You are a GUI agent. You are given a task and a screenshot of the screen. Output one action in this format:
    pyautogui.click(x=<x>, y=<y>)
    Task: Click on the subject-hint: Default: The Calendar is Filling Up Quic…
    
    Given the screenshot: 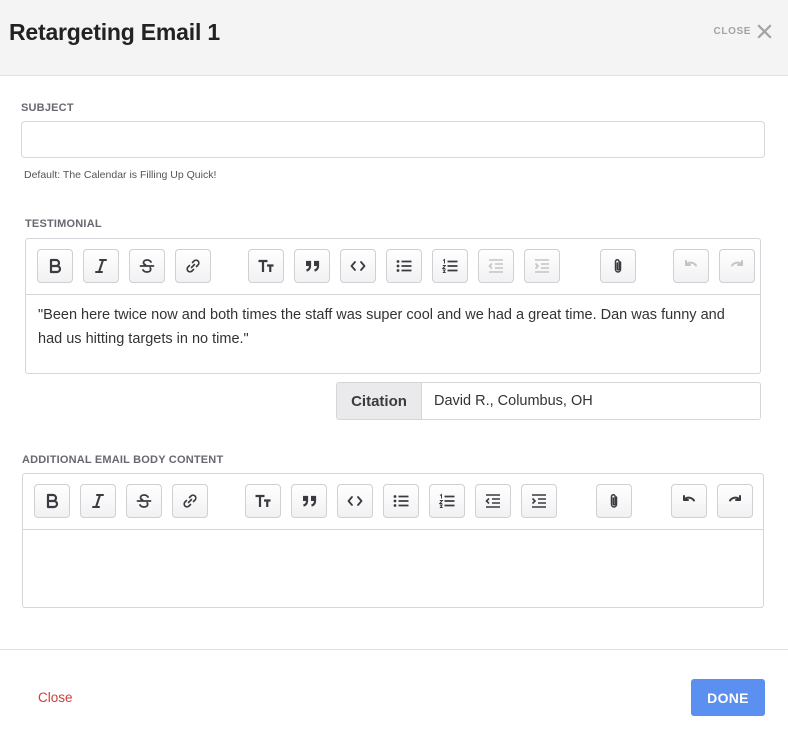 What is the action you would take?
    pyautogui.click(x=120, y=175)
    